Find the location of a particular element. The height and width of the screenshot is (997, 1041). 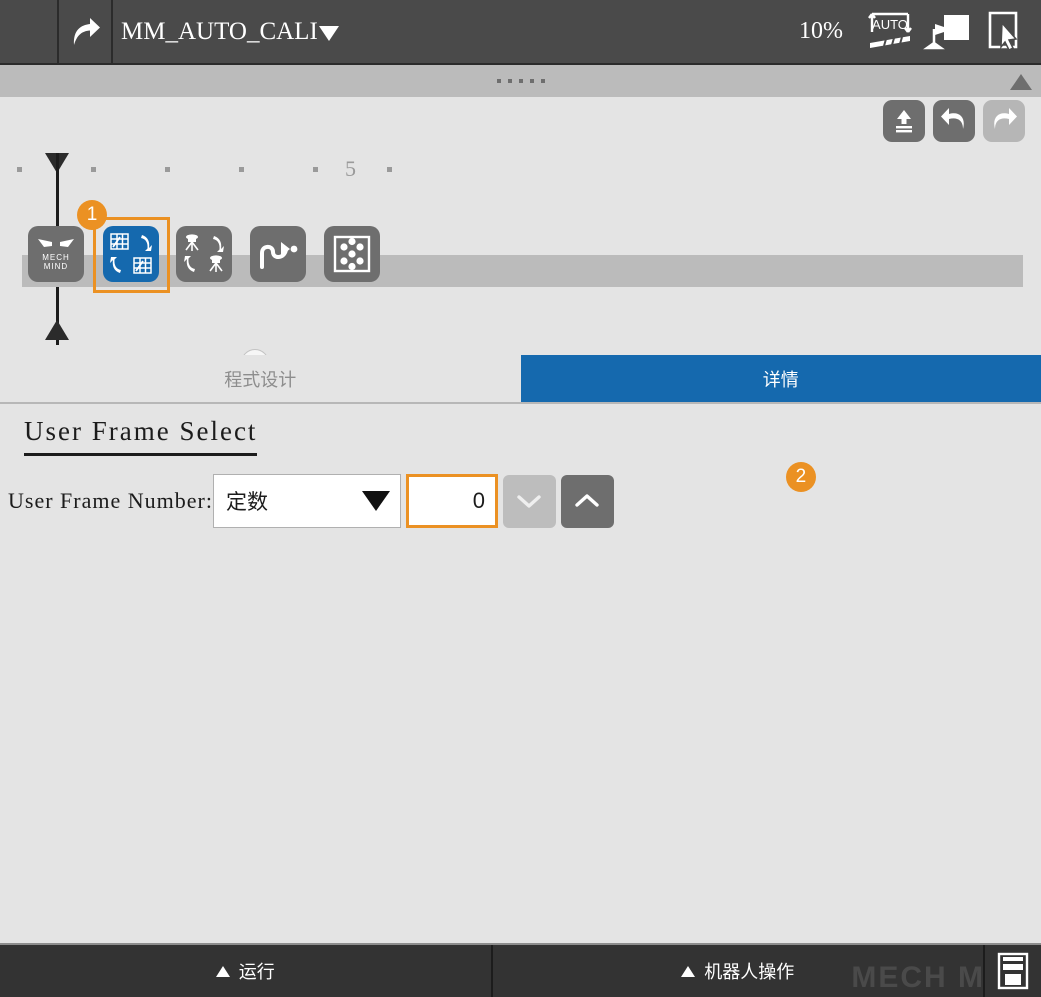

upload-button is located at coordinates (904, 121).